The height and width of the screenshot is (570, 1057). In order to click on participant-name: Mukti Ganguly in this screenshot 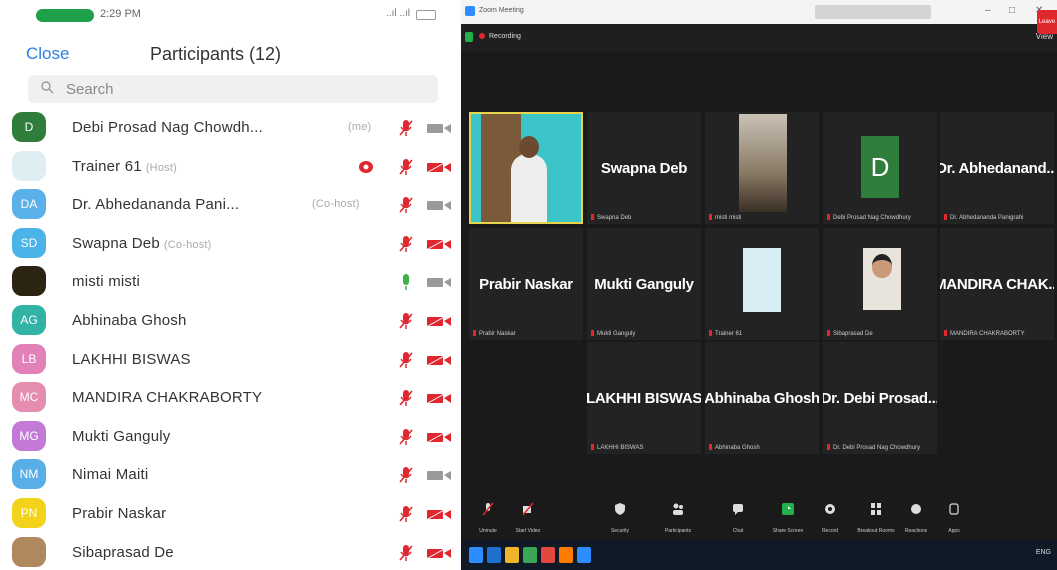, I will do `click(121, 436)`.